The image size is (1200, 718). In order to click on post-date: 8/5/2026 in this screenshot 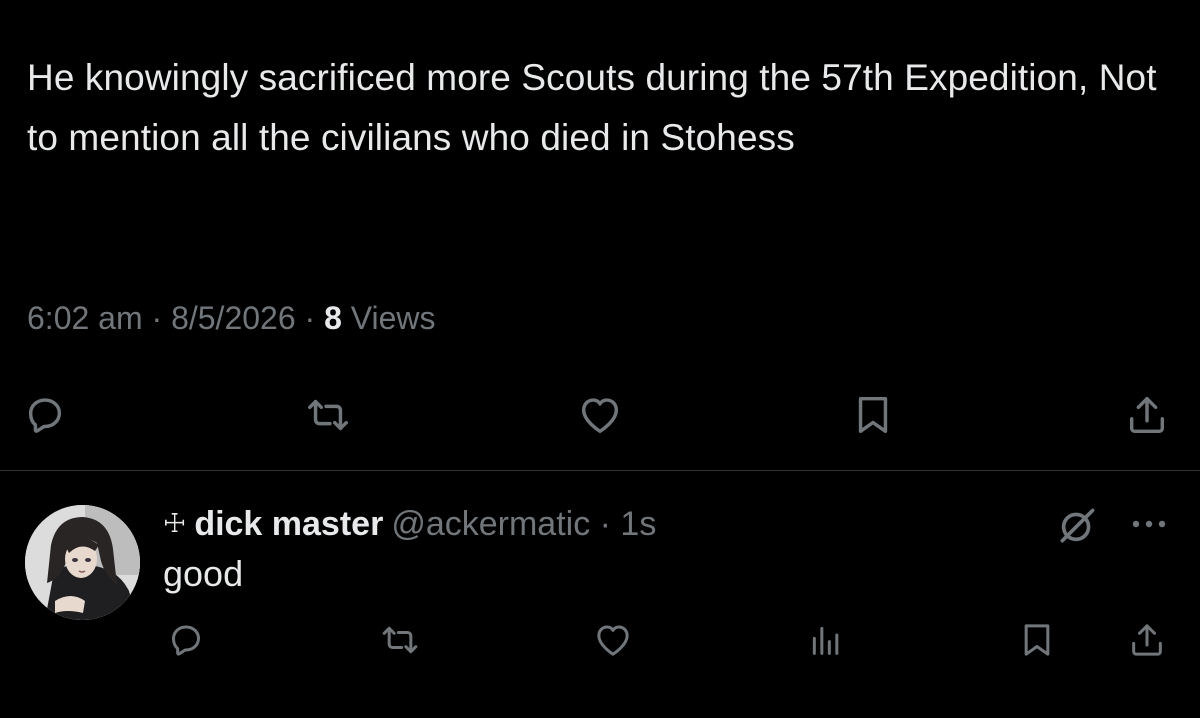, I will do `click(233, 318)`.